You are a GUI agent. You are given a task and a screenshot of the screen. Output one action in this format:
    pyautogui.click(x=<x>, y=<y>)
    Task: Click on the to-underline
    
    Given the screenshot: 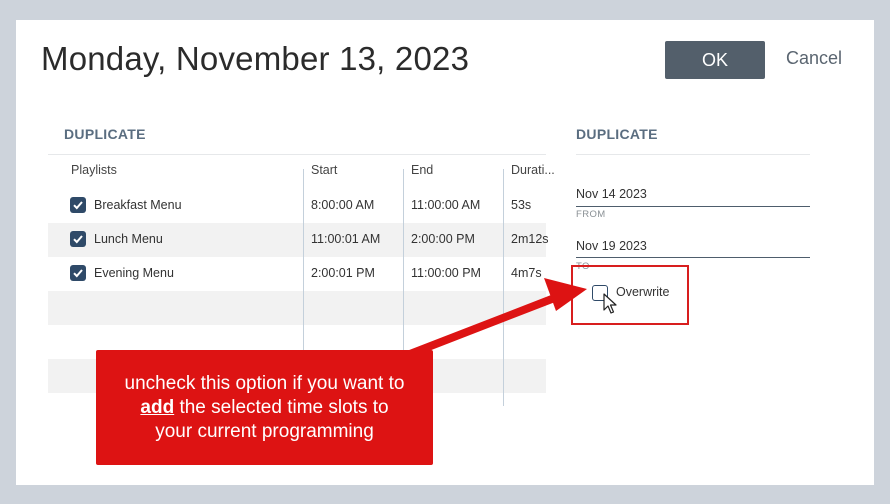 What is the action you would take?
    pyautogui.click(x=693, y=257)
    